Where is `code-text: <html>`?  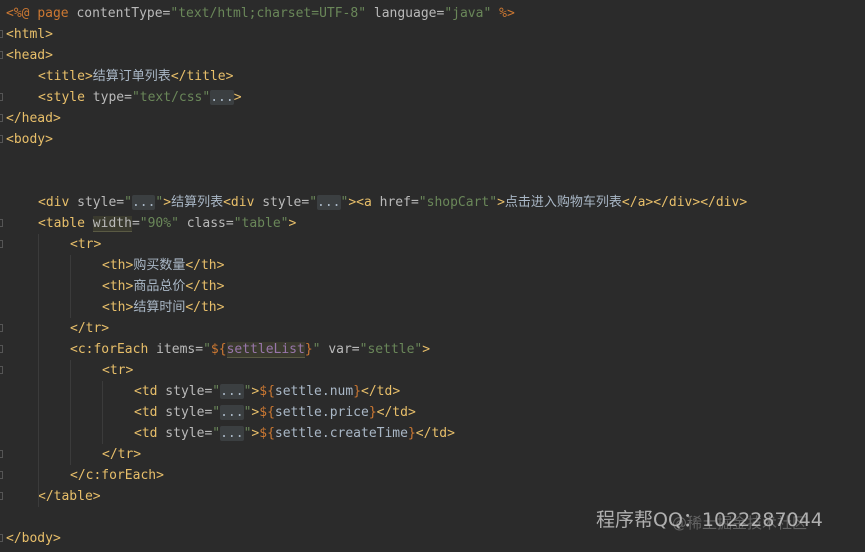
code-text: <html> is located at coordinates (29, 34).